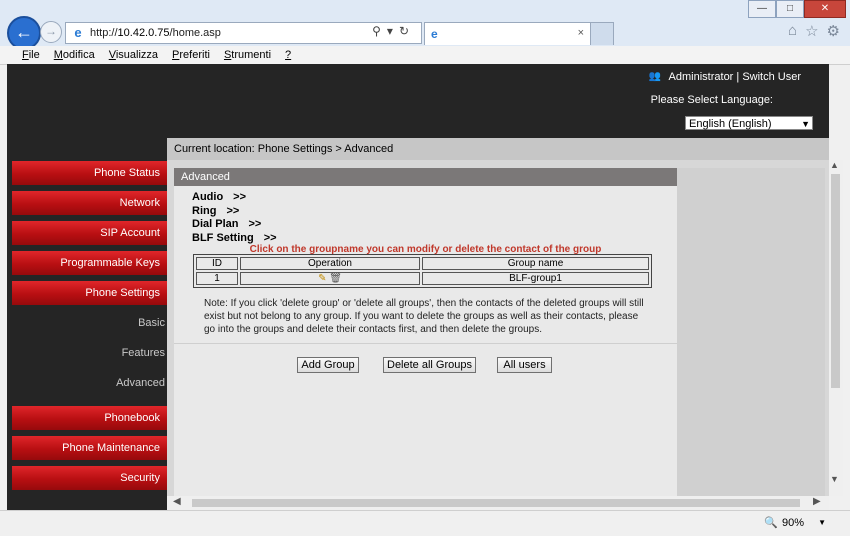  I want to click on close-tab-icon: ×, so click(581, 33).